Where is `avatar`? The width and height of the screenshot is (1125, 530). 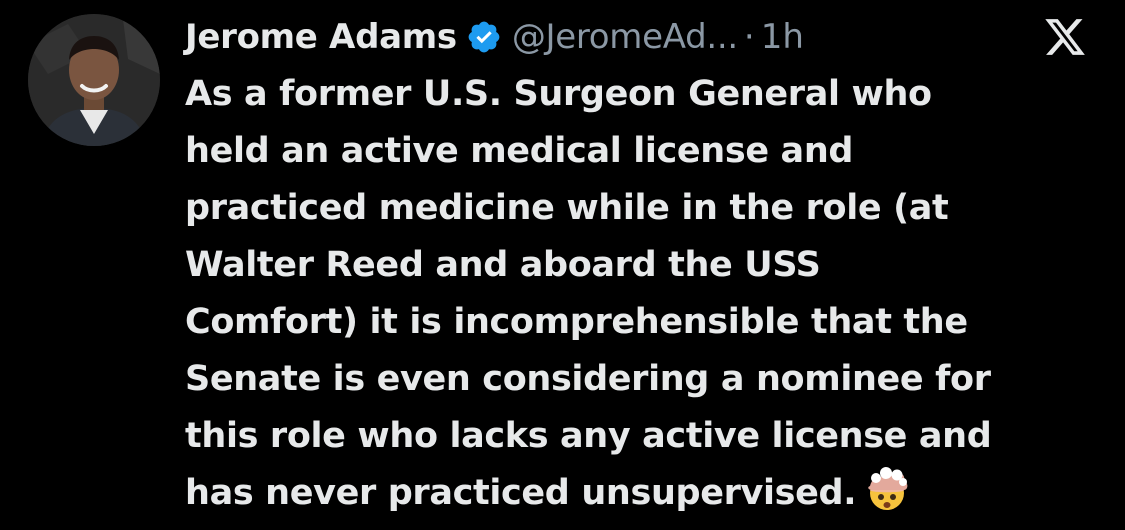 avatar is located at coordinates (94, 80).